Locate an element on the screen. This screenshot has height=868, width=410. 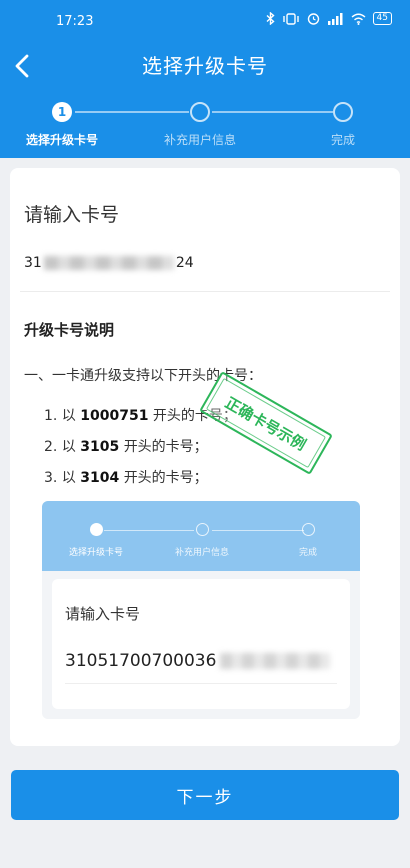
example-step-2-dot is located at coordinates (202, 529).